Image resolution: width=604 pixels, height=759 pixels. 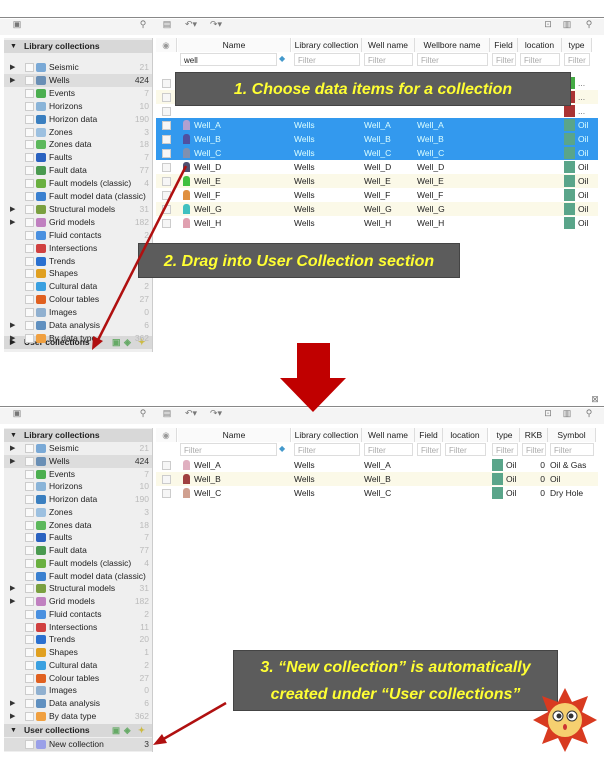 What do you see at coordinates (193, 722) in the screenshot?
I see `pointer-arrow-line` at bounding box center [193, 722].